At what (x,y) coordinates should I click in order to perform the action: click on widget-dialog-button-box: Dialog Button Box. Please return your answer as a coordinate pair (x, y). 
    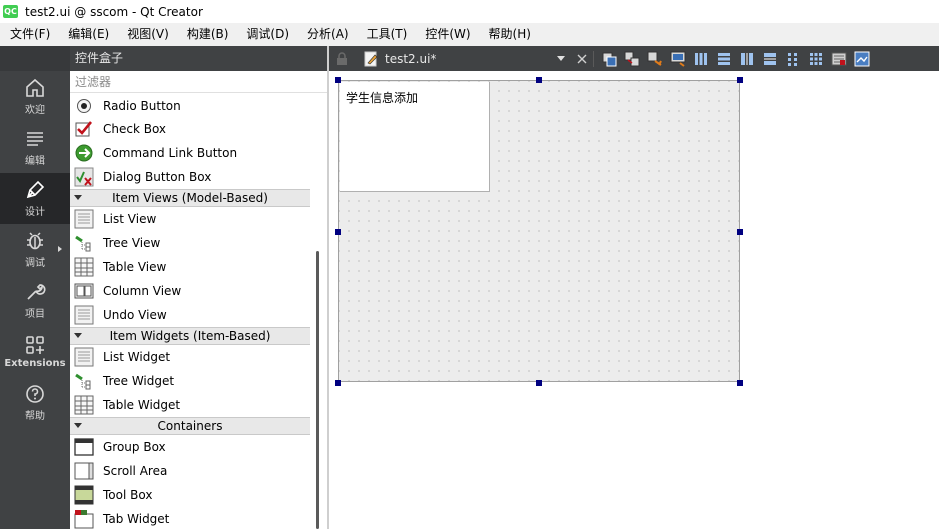
    Looking at the image, I should click on (190, 177).